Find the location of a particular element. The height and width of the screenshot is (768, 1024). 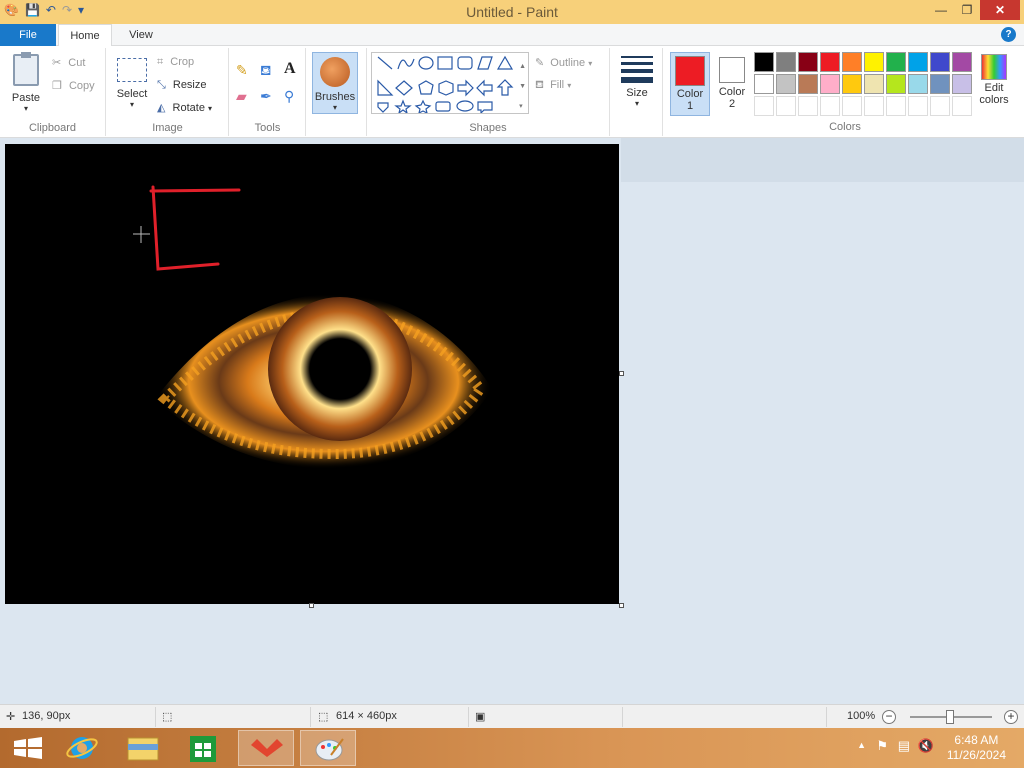

file-size-icon: ▣ is located at coordinates (480, 717).